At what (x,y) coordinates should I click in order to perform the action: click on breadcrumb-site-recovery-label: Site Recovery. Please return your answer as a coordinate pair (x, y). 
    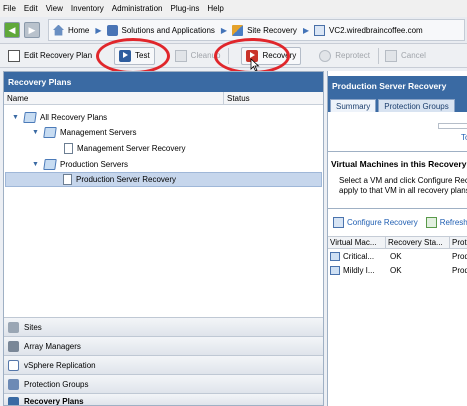
    Looking at the image, I should click on (272, 30).